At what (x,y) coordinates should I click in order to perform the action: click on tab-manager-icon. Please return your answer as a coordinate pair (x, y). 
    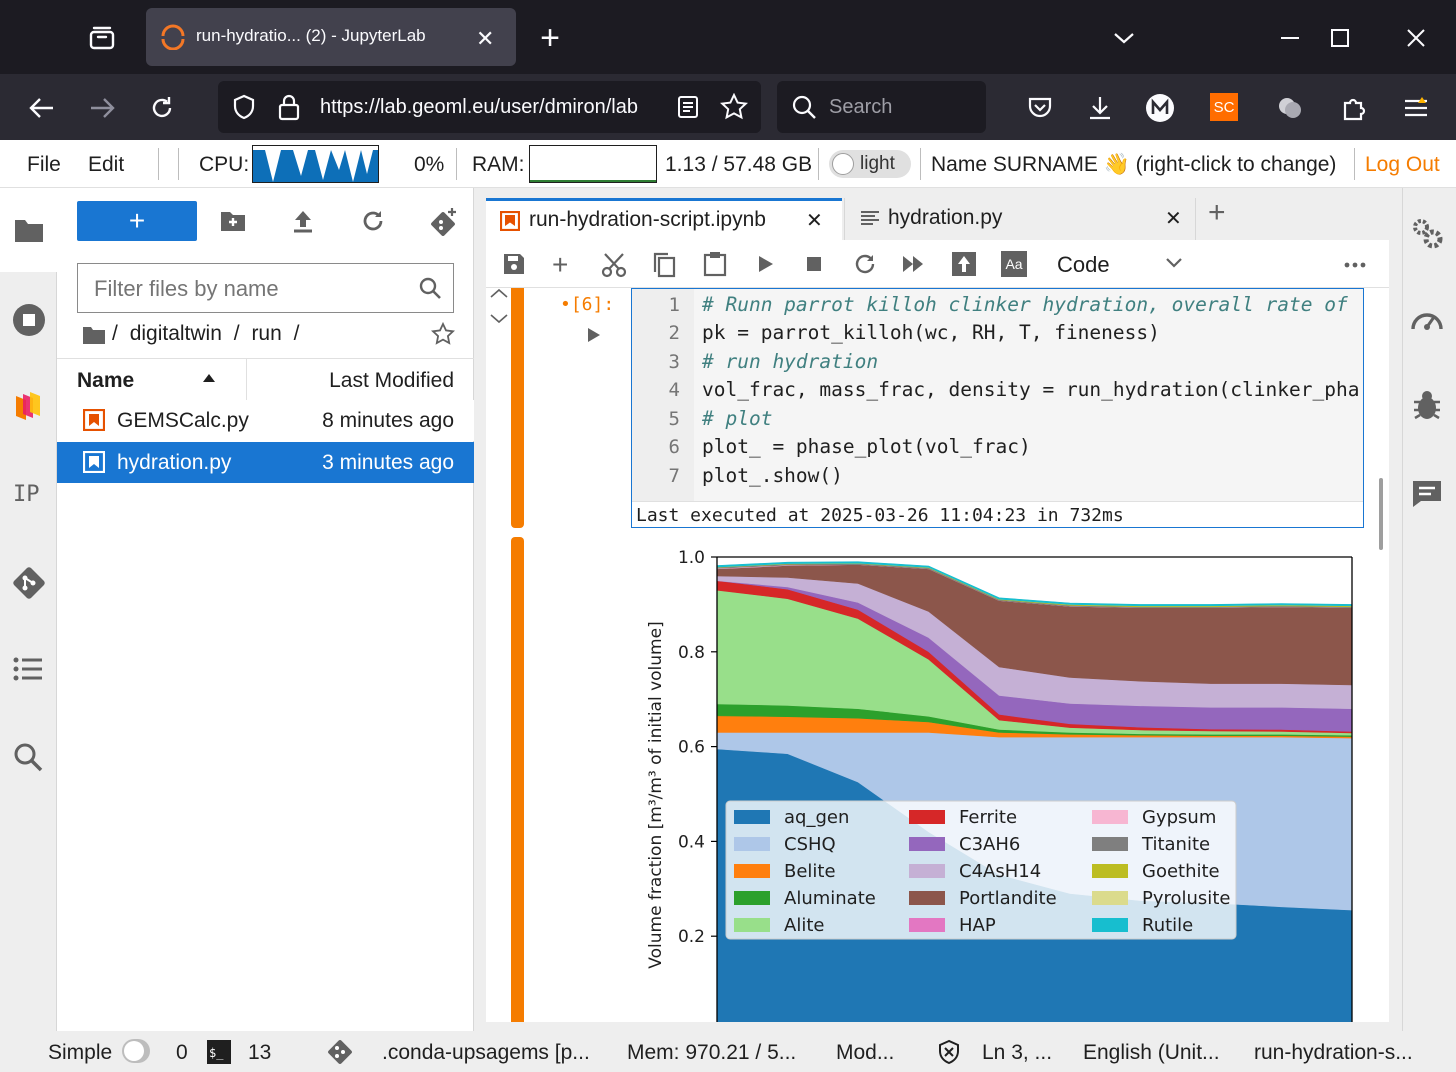
    Looking at the image, I should click on (102, 38).